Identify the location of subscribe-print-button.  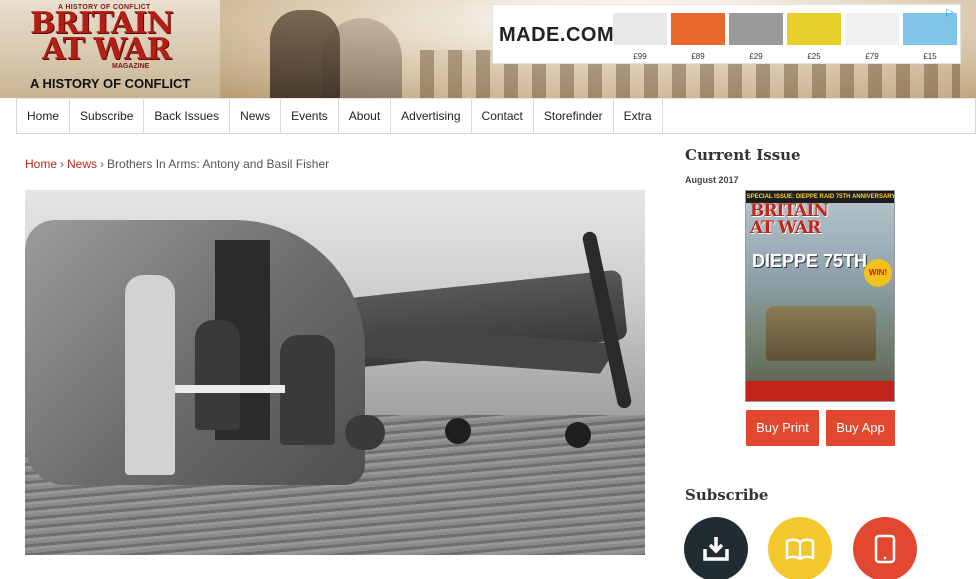
(800, 548).